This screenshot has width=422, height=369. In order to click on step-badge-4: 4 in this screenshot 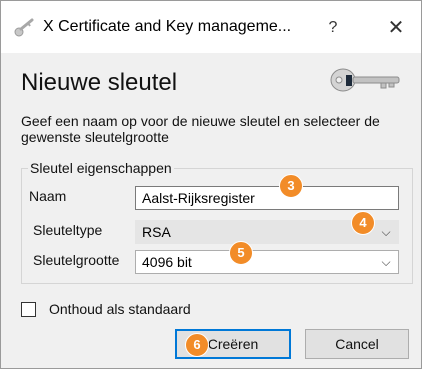, I will do `click(363, 223)`.